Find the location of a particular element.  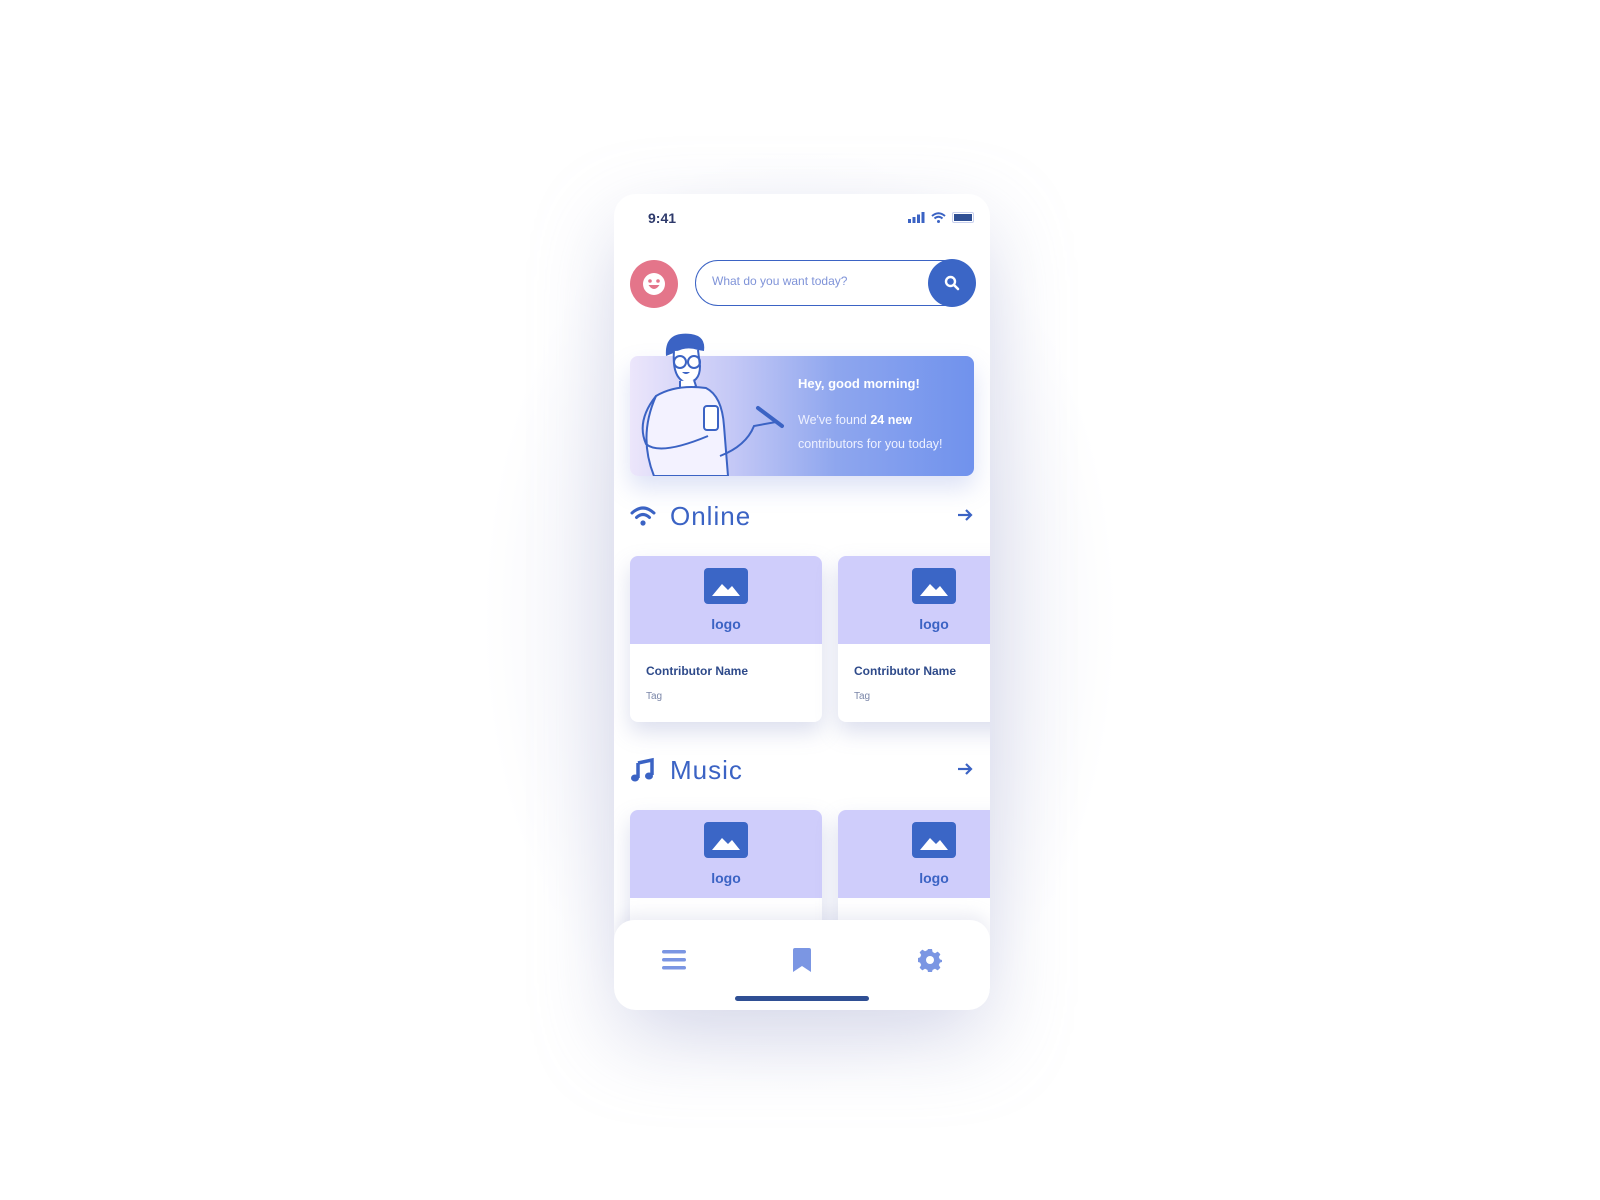

nav-menu is located at coordinates (674, 960).